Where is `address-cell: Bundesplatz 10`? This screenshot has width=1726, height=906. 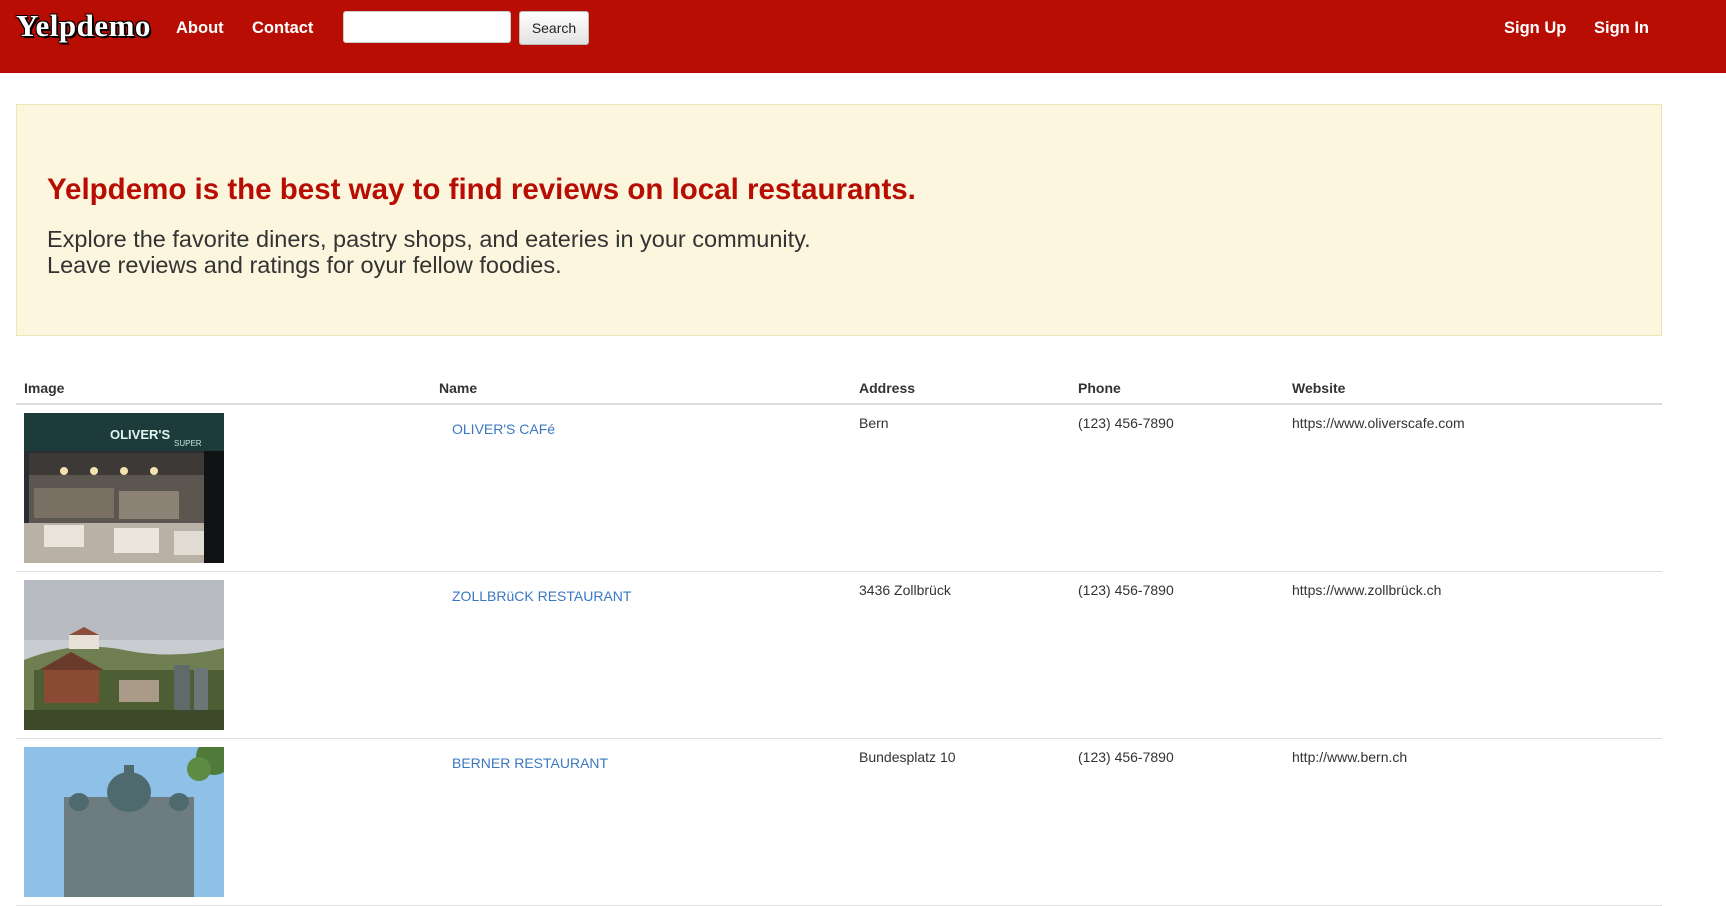 address-cell: Bundesplatz 10 is located at coordinates (960, 822).